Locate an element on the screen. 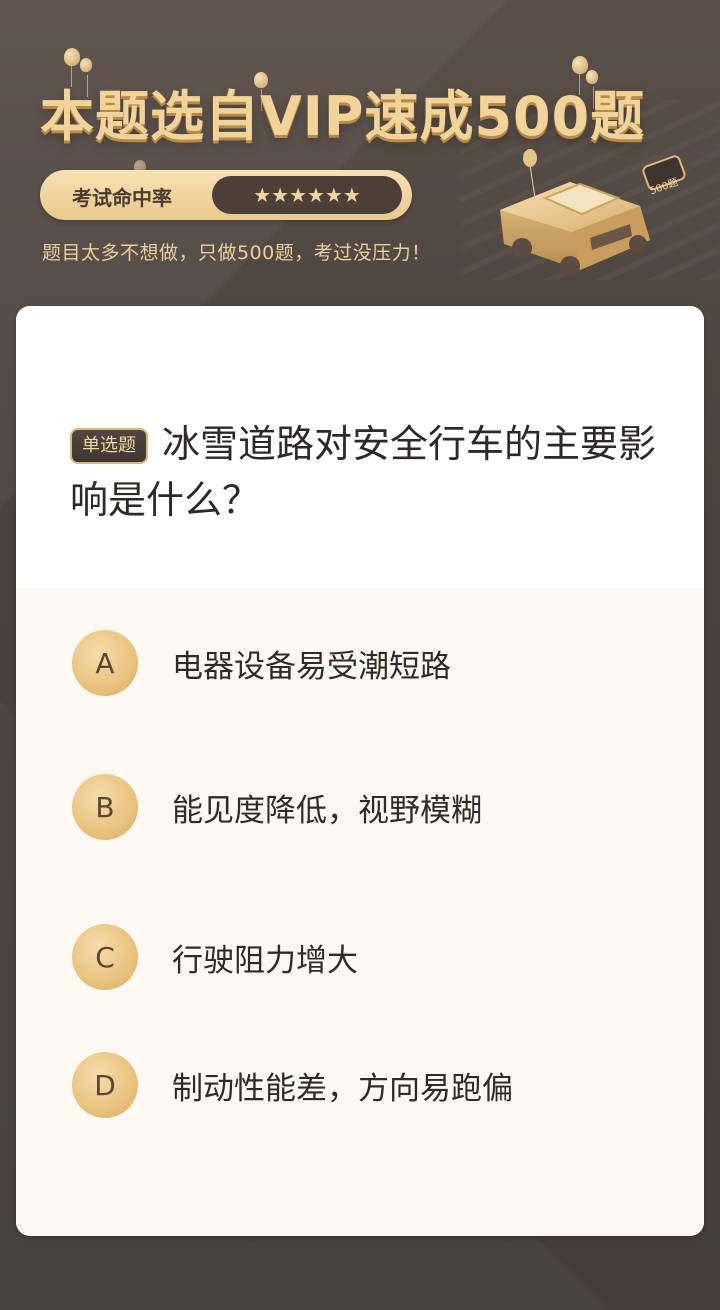 This screenshot has height=1310, width=720. option-text: 能见度降低，视野模糊 is located at coordinates (327, 810).